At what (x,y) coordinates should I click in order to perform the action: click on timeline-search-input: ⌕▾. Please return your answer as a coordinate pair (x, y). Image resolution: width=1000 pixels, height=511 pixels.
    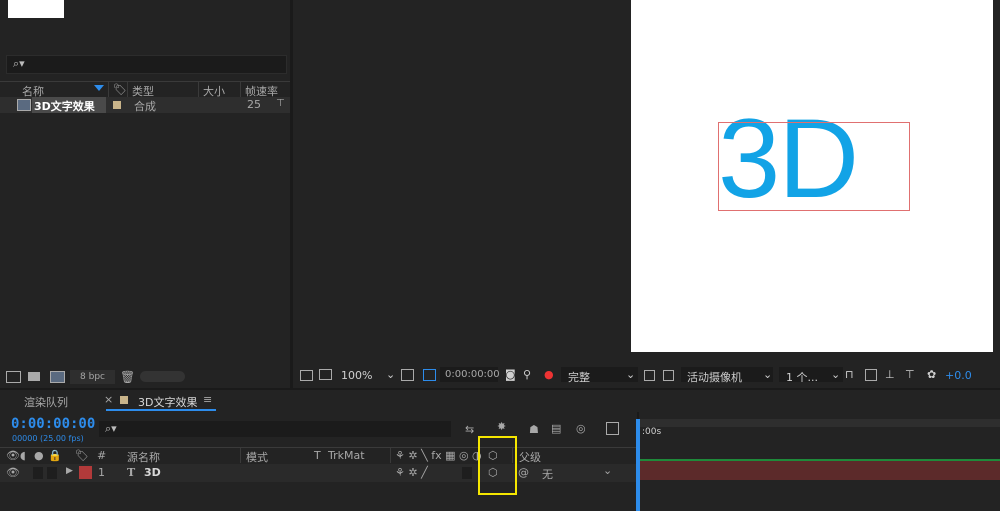
    Looking at the image, I should click on (275, 429).